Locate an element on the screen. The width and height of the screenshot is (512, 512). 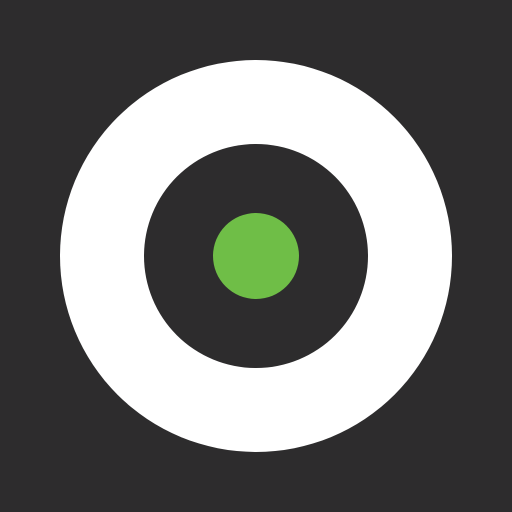
center-dot is located at coordinates (256, 256).